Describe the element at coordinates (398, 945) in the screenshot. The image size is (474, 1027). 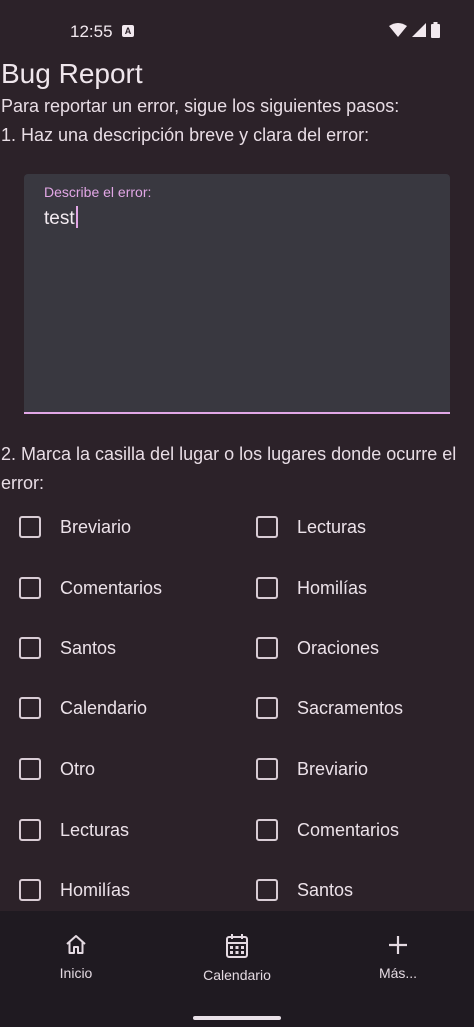
I see `plus-icon` at that location.